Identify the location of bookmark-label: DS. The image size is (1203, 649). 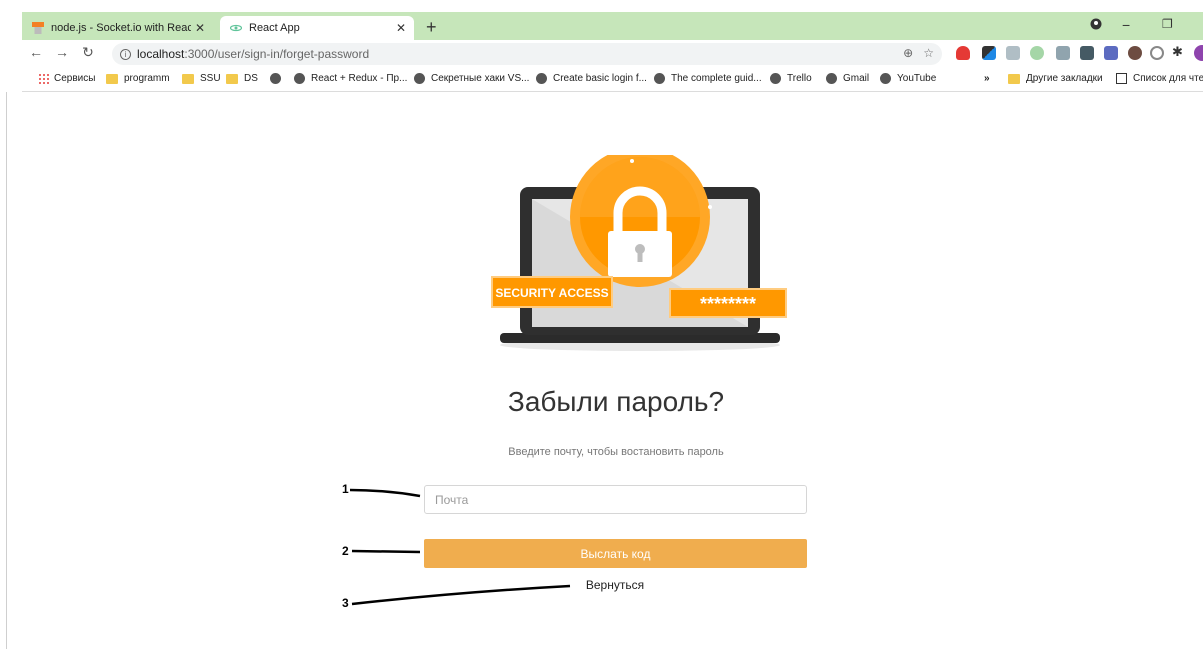
(251, 78).